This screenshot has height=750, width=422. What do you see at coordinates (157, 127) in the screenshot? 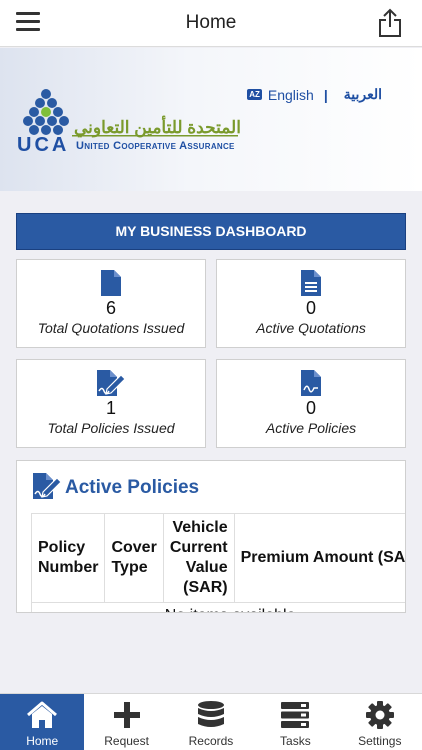
I see `logo-arabic-text: المتحدة للتأمين التعاوني` at bounding box center [157, 127].